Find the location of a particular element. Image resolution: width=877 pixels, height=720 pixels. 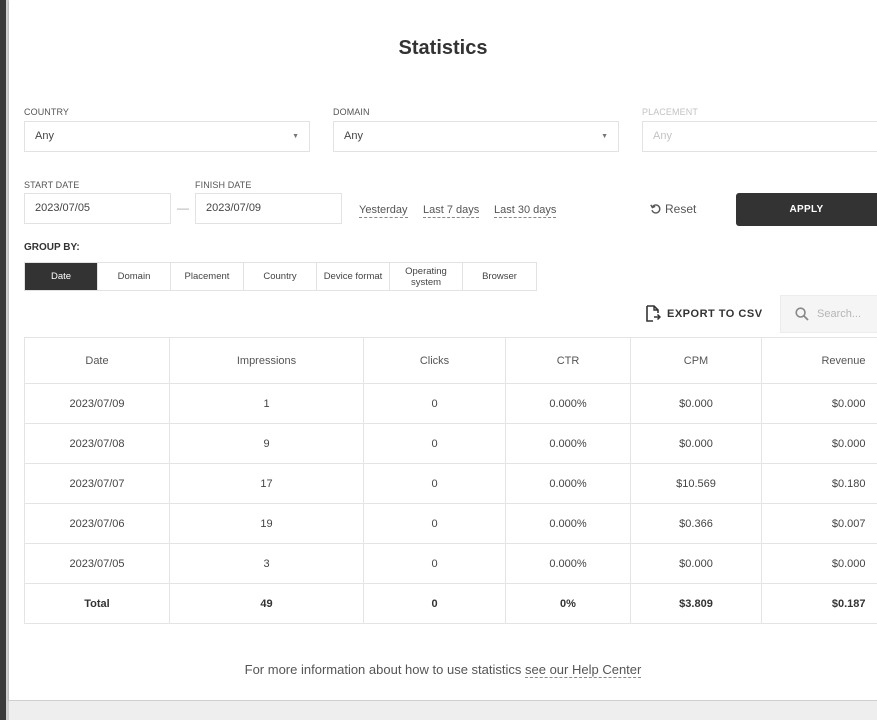

cell-date: 2023/07/08 is located at coordinates (97, 443).